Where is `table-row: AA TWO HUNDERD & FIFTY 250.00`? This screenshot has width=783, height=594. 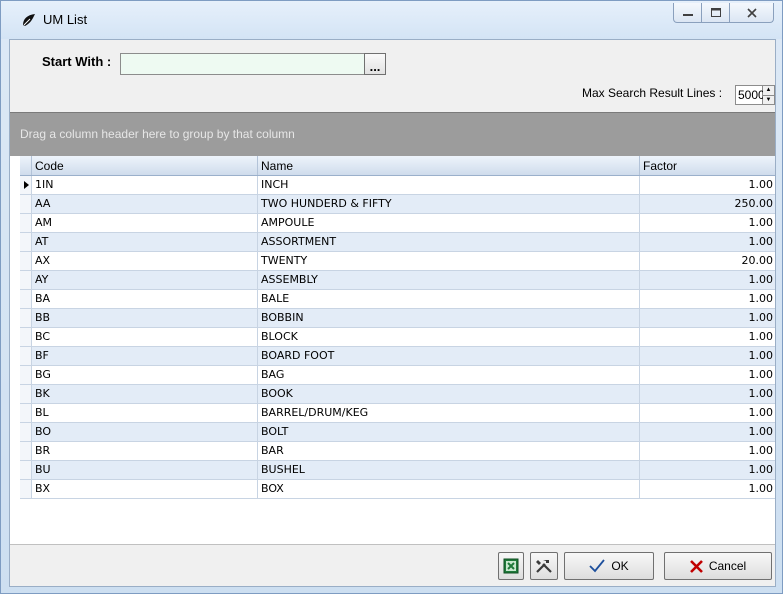 table-row: AA TWO HUNDERD & FIFTY 250.00 is located at coordinates (397, 204).